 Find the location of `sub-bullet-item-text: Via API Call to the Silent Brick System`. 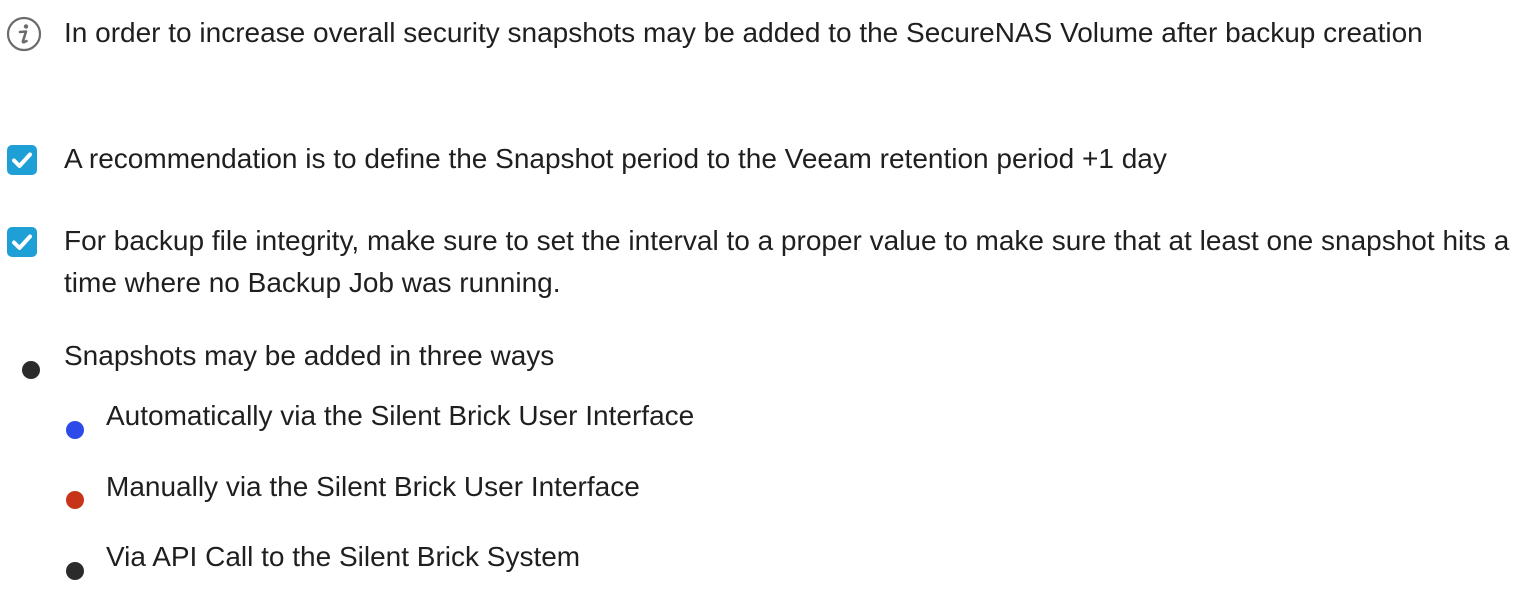

sub-bullet-item-text: Via API Call to the Silent Brick System is located at coordinates (343, 556).